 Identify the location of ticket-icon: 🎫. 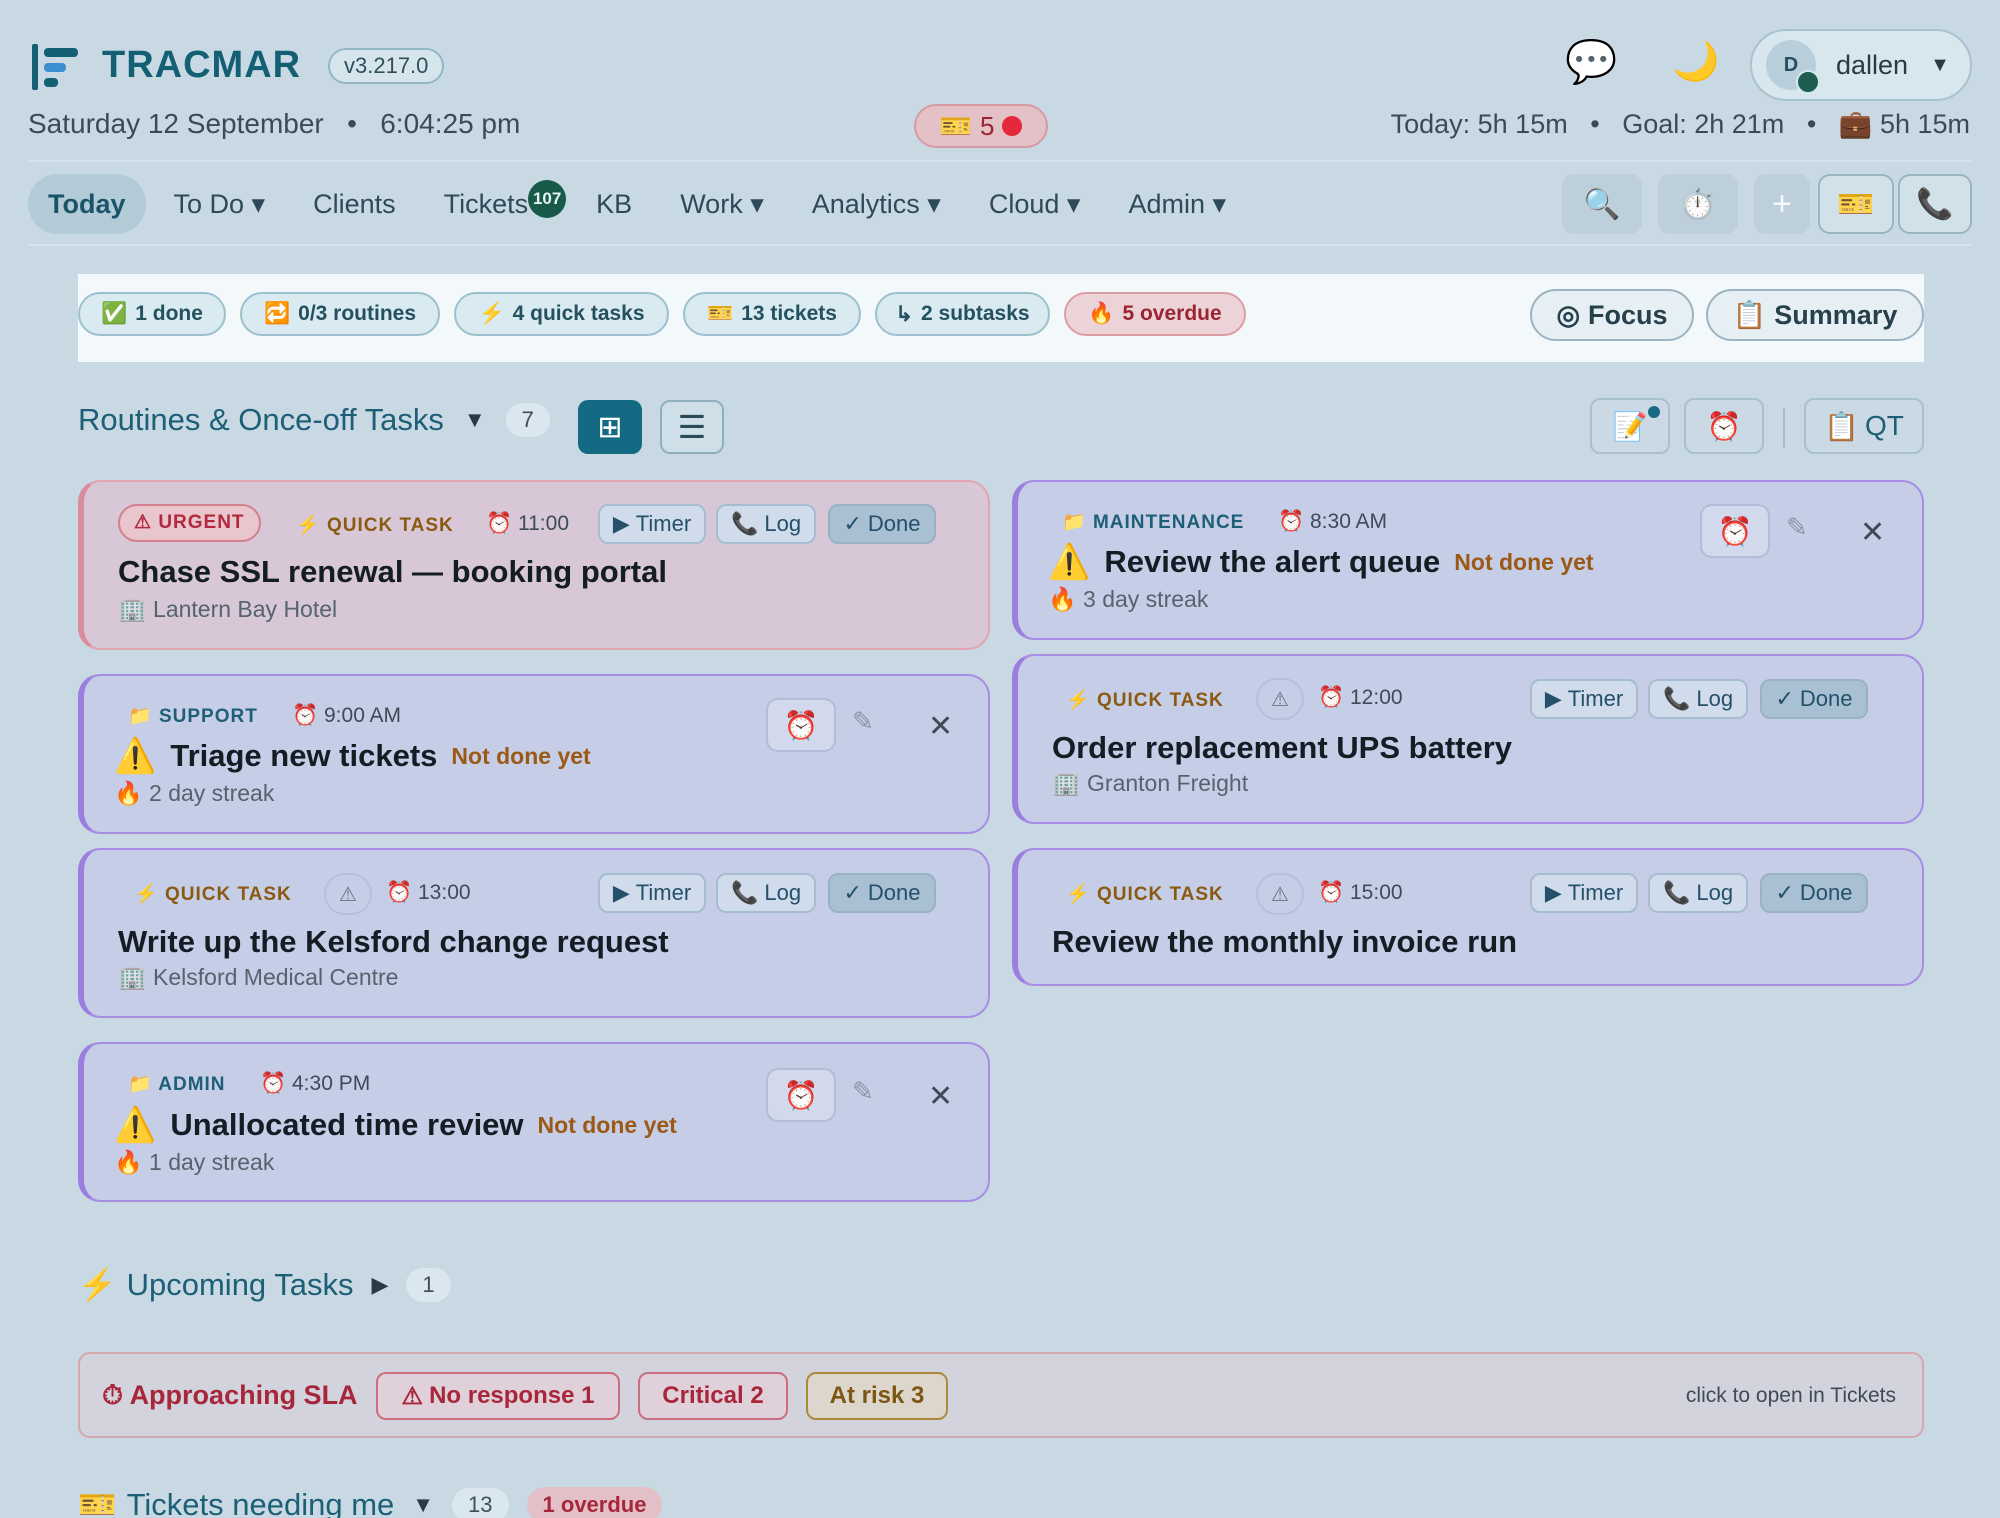
(1856, 204).